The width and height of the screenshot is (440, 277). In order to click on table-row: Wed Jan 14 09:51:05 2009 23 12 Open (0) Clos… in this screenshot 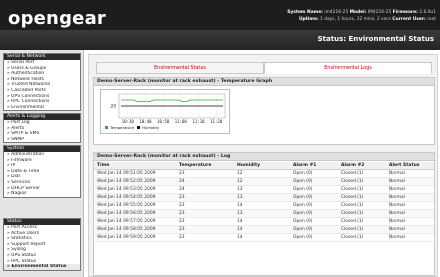, I will do `click(264, 173)`.